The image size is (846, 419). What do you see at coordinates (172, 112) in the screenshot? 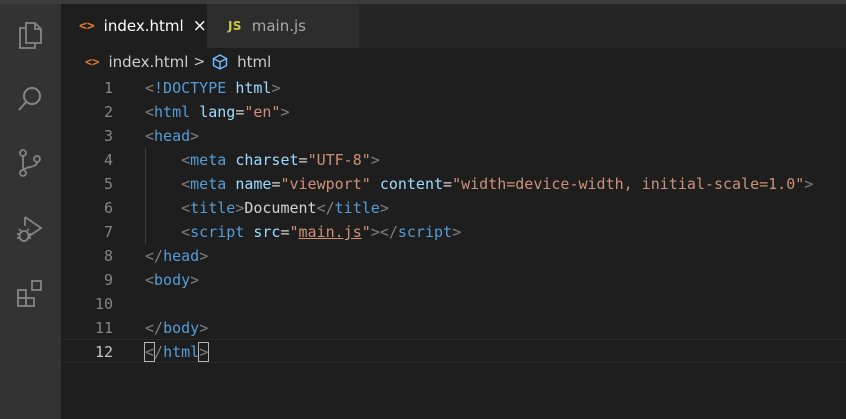
I see `code-tag: html` at bounding box center [172, 112].